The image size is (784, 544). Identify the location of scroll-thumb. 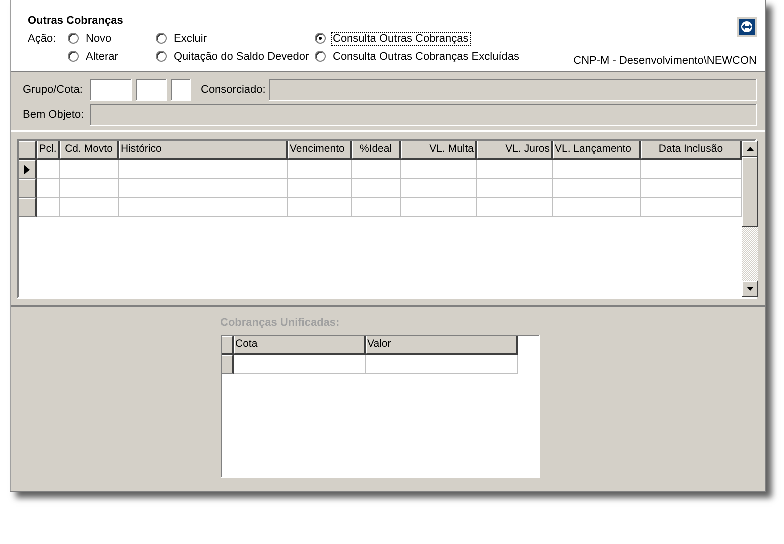
(750, 192).